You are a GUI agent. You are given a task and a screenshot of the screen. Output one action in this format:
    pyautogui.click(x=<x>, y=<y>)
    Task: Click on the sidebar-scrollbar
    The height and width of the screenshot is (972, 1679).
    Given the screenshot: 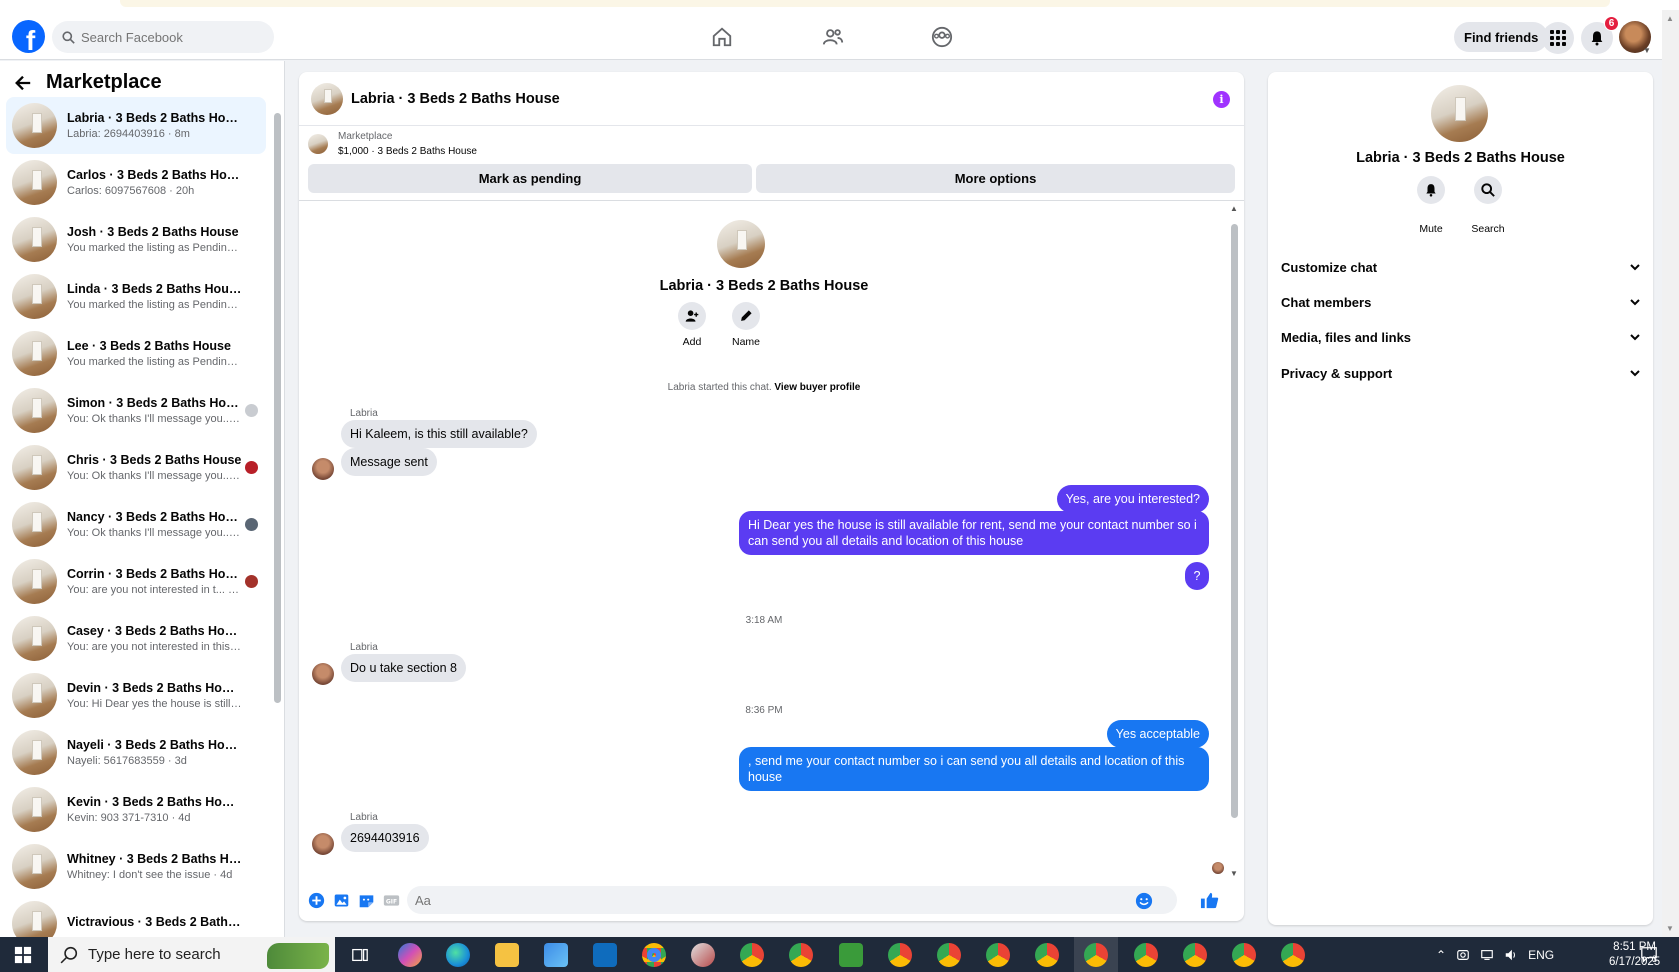 What is the action you would take?
    pyautogui.click(x=277, y=517)
    